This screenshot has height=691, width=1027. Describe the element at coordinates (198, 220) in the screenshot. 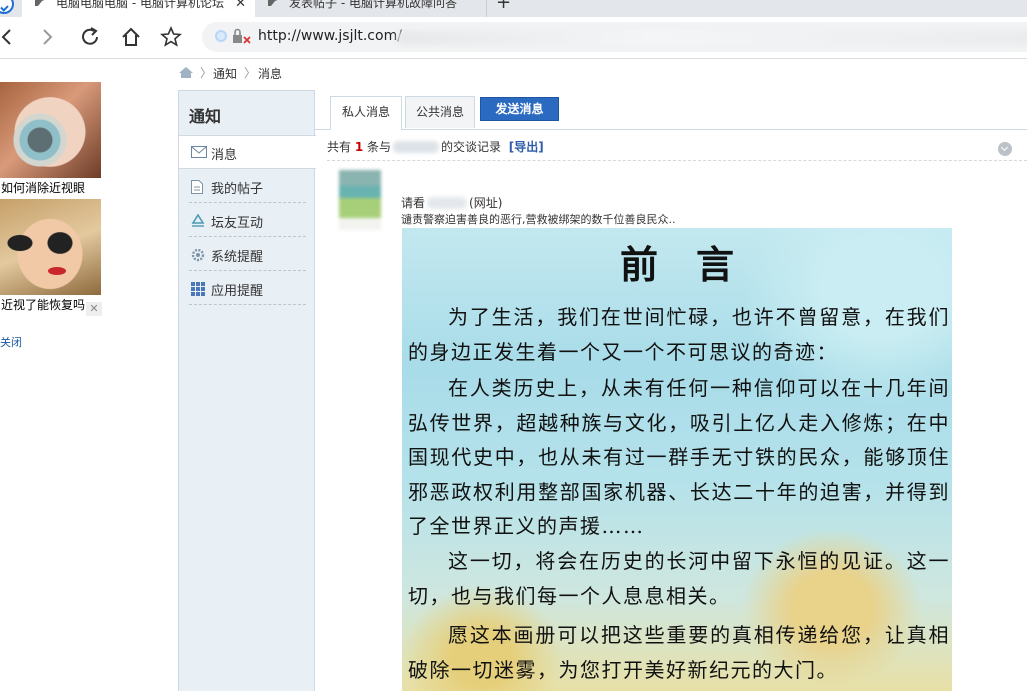

I see `recycle-icon` at that location.